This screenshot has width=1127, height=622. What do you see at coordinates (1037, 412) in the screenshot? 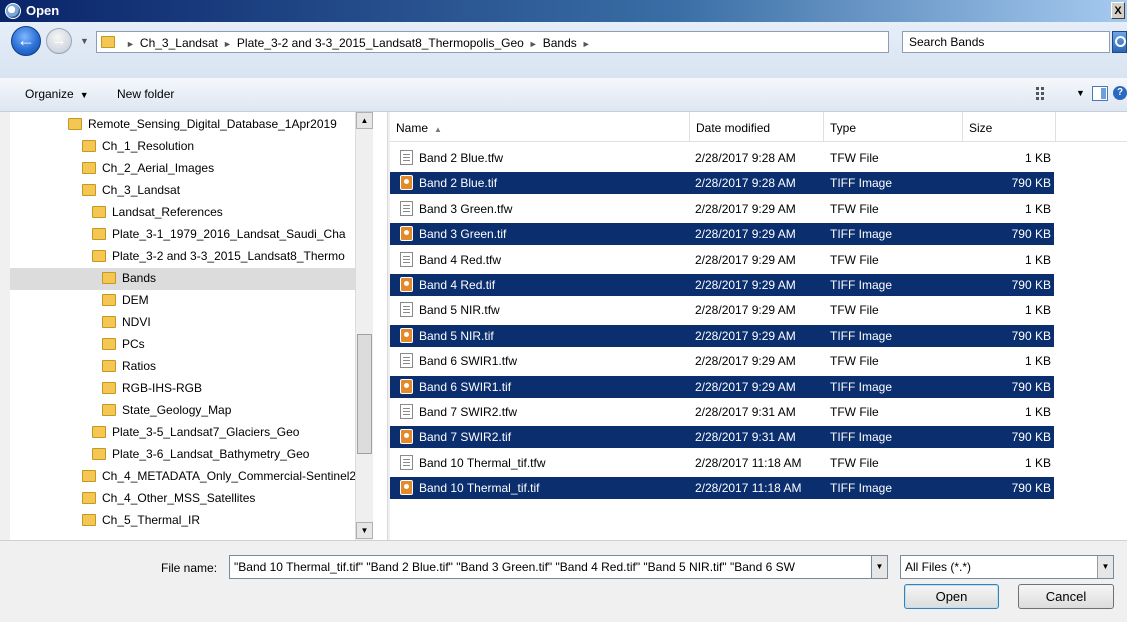
I see `file-size: 1 KB` at bounding box center [1037, 412].